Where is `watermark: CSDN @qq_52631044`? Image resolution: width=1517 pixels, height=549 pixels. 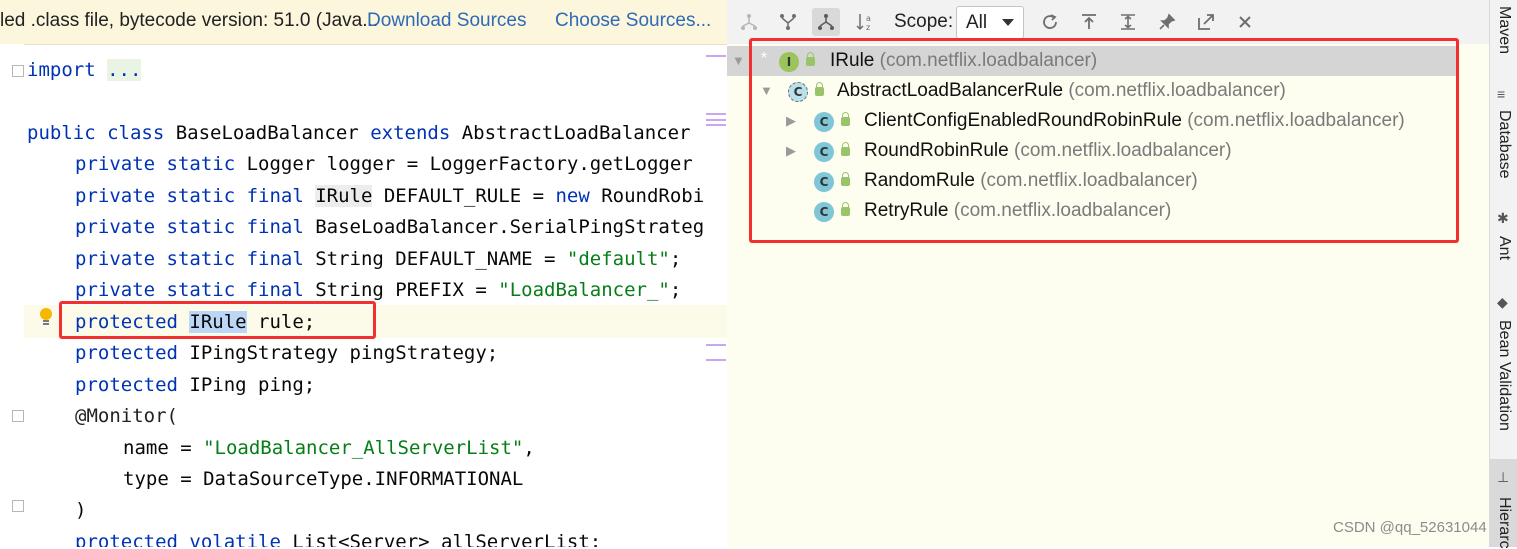 watermark: CSDN @qq_52631044 is located at coordinates (1410, 527).